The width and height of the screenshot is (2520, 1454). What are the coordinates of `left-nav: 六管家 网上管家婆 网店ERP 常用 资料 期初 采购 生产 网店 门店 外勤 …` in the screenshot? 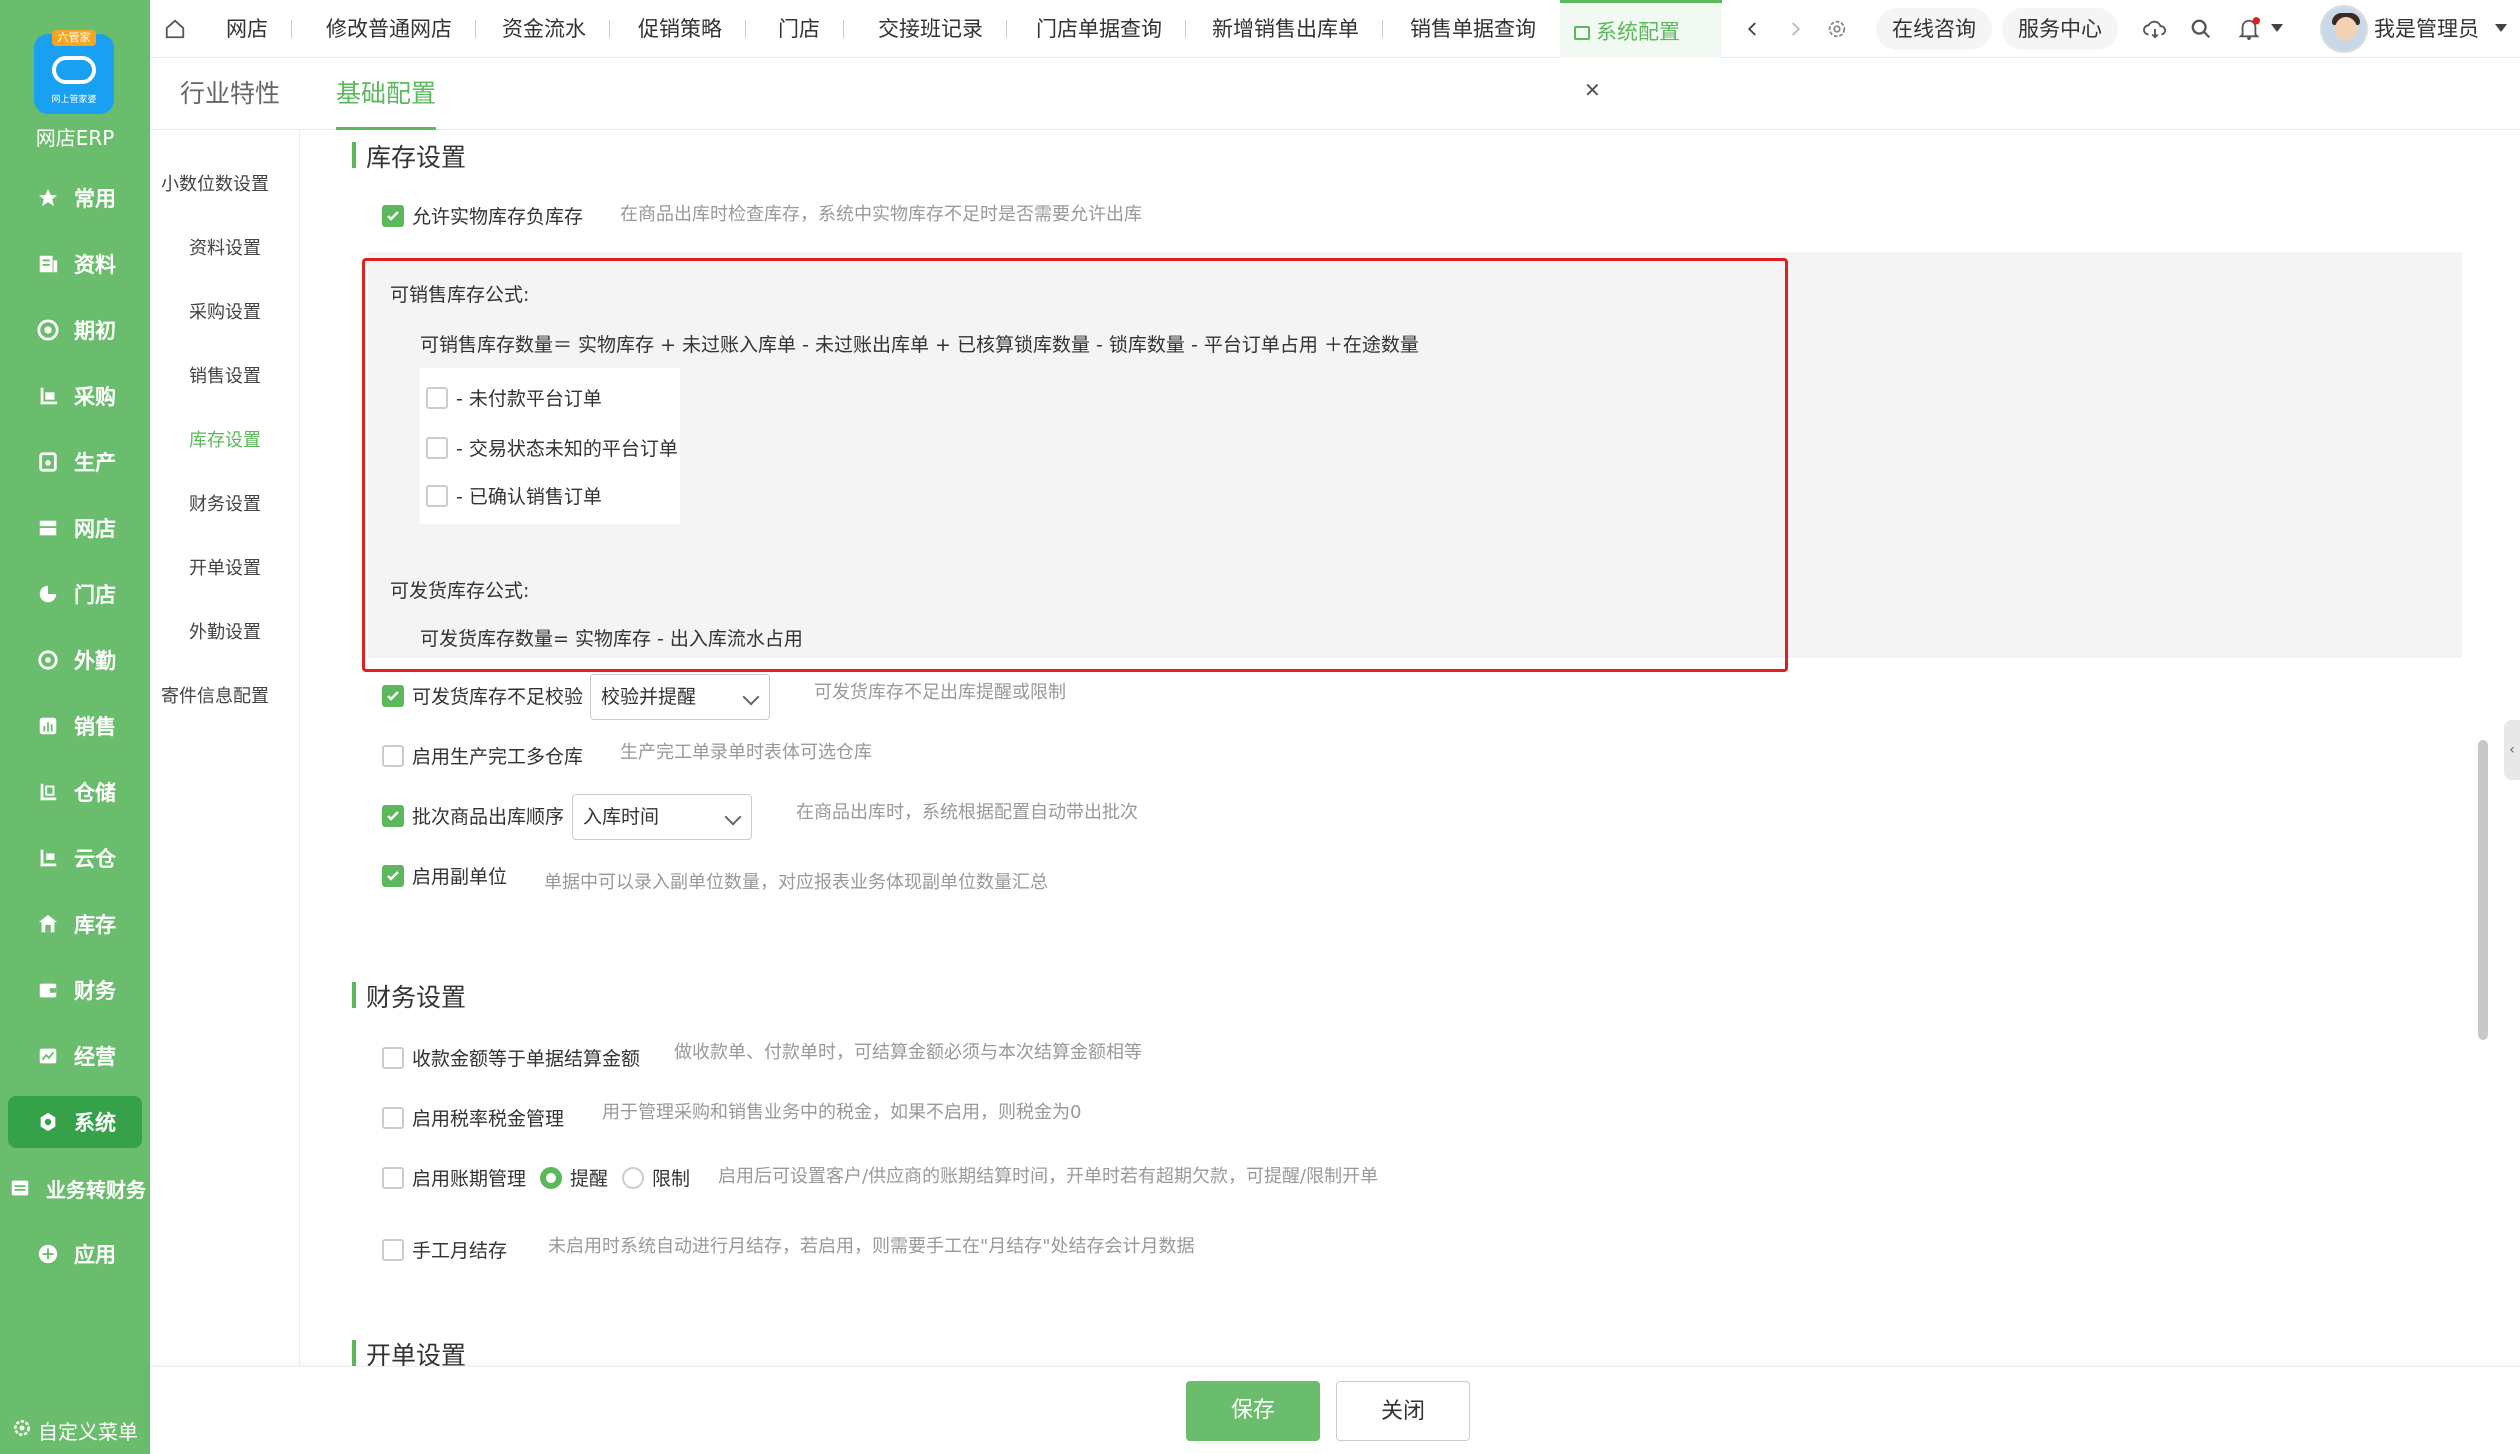 It's located at (75, 727).